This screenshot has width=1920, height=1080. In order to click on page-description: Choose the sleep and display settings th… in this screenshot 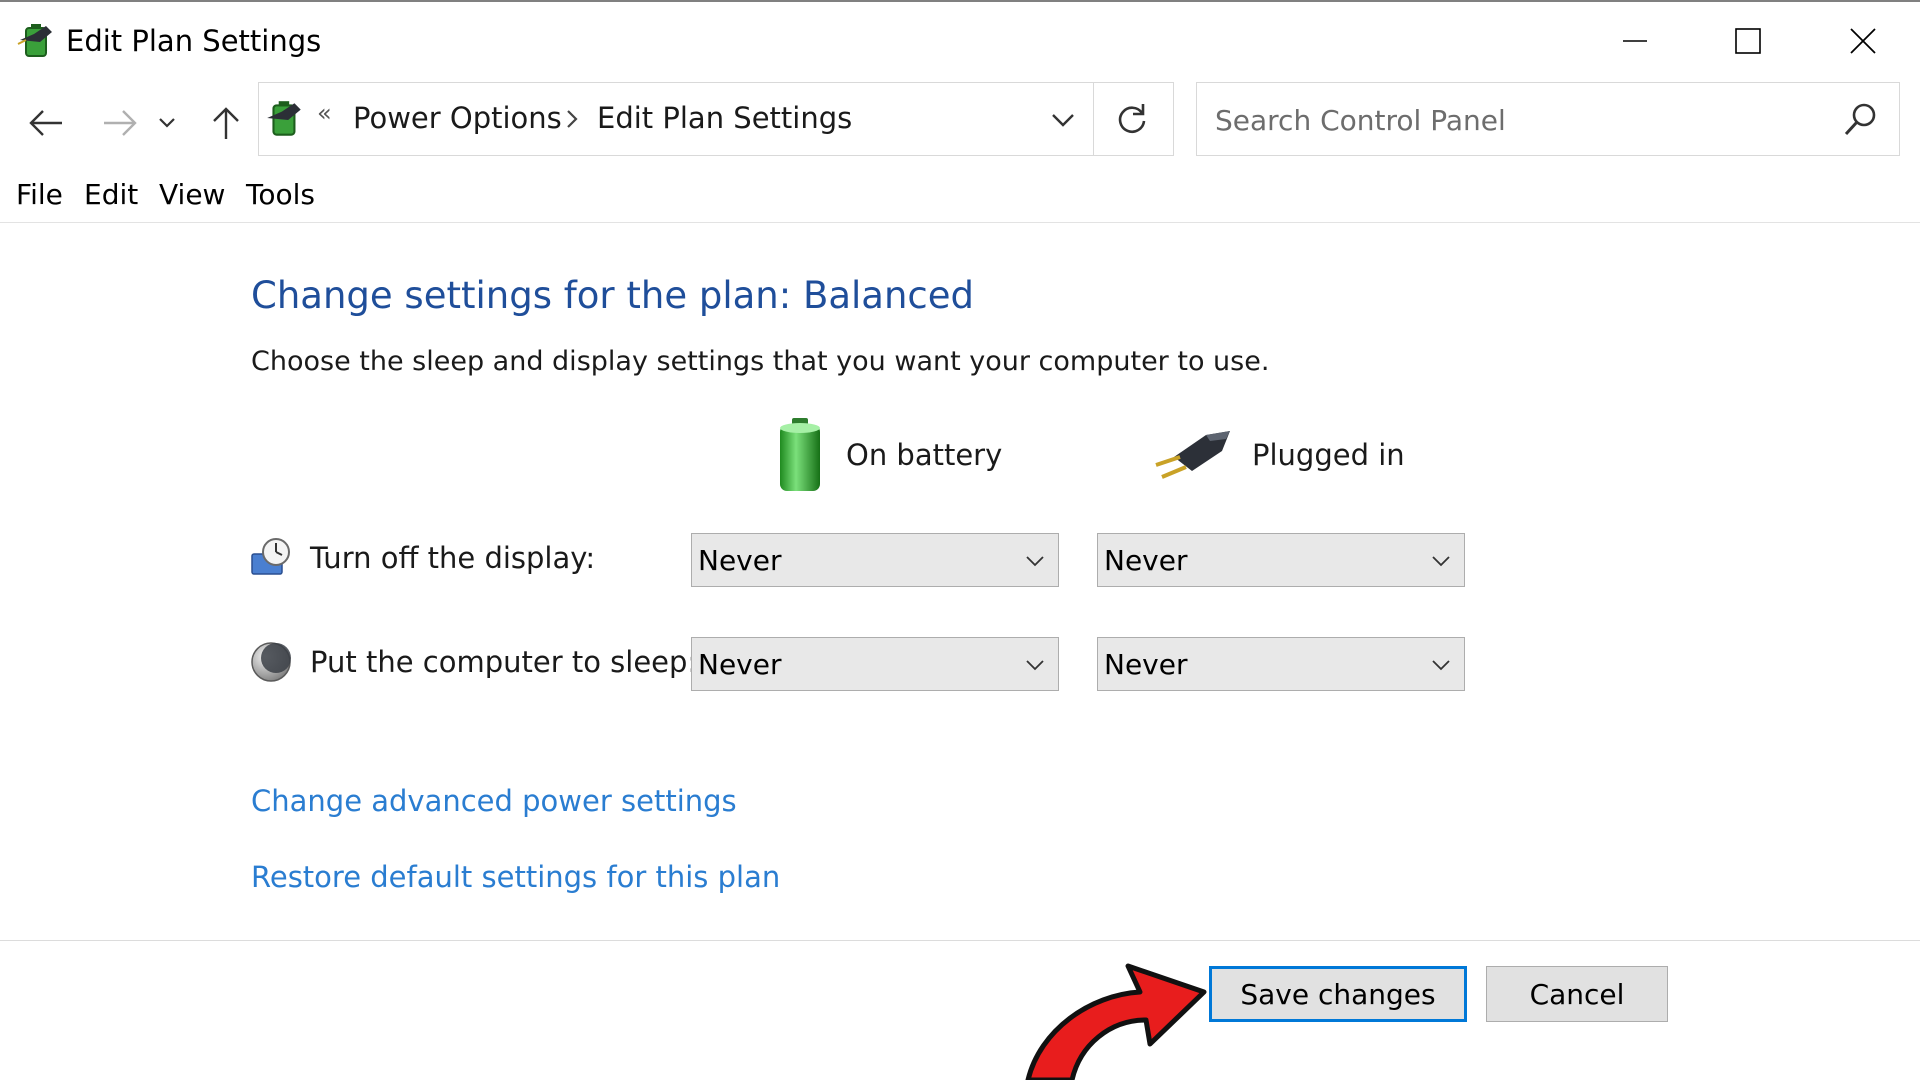, I will do `click(760, 361)`.